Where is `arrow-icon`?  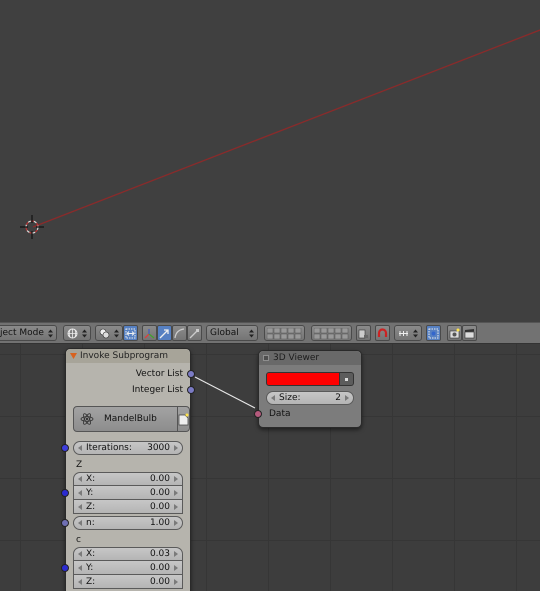
arrow-icon is located at coordinates (164, 333).